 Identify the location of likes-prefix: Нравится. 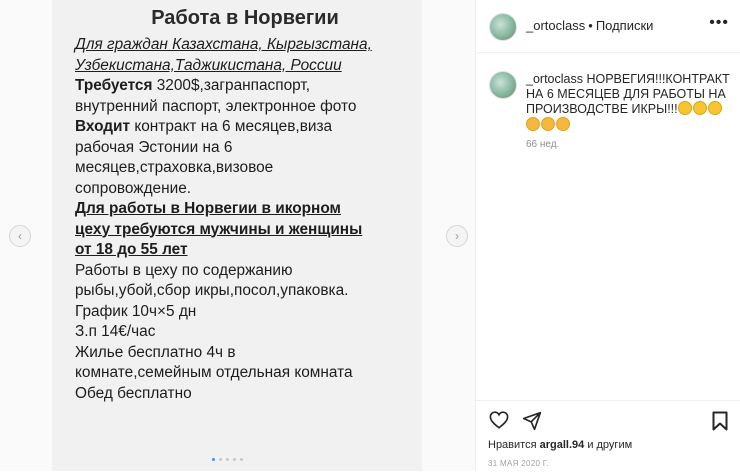
(512, 445).